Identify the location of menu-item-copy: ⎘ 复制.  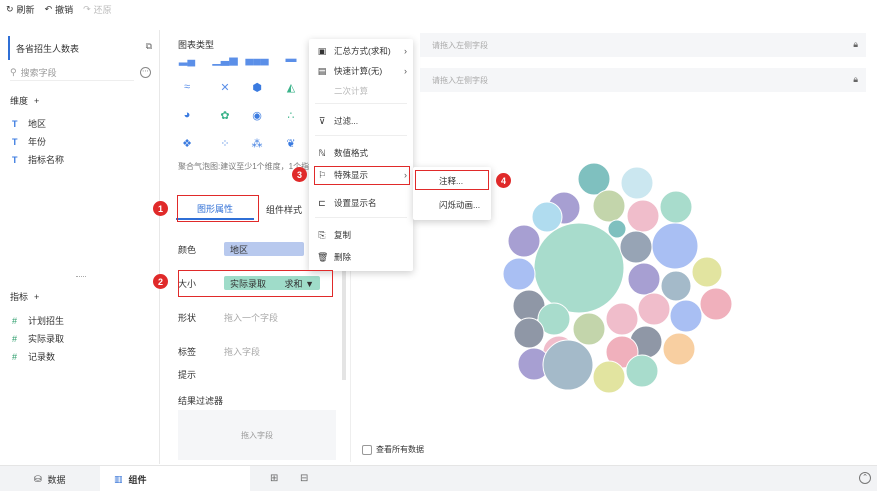
(361, 235).